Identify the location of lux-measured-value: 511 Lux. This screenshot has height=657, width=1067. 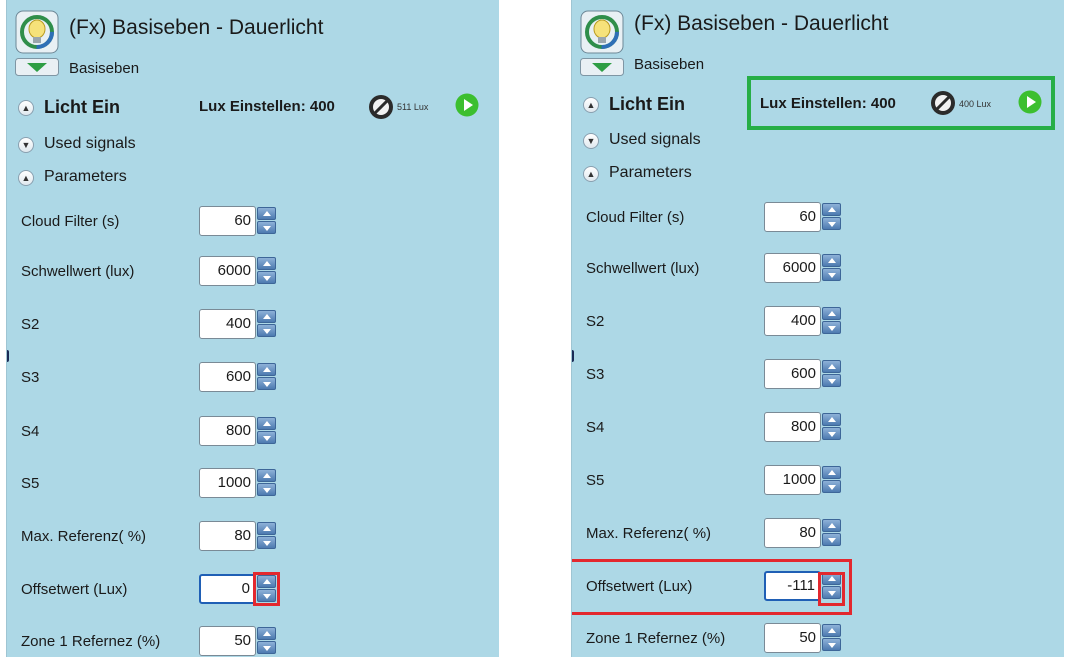
(413, 107).